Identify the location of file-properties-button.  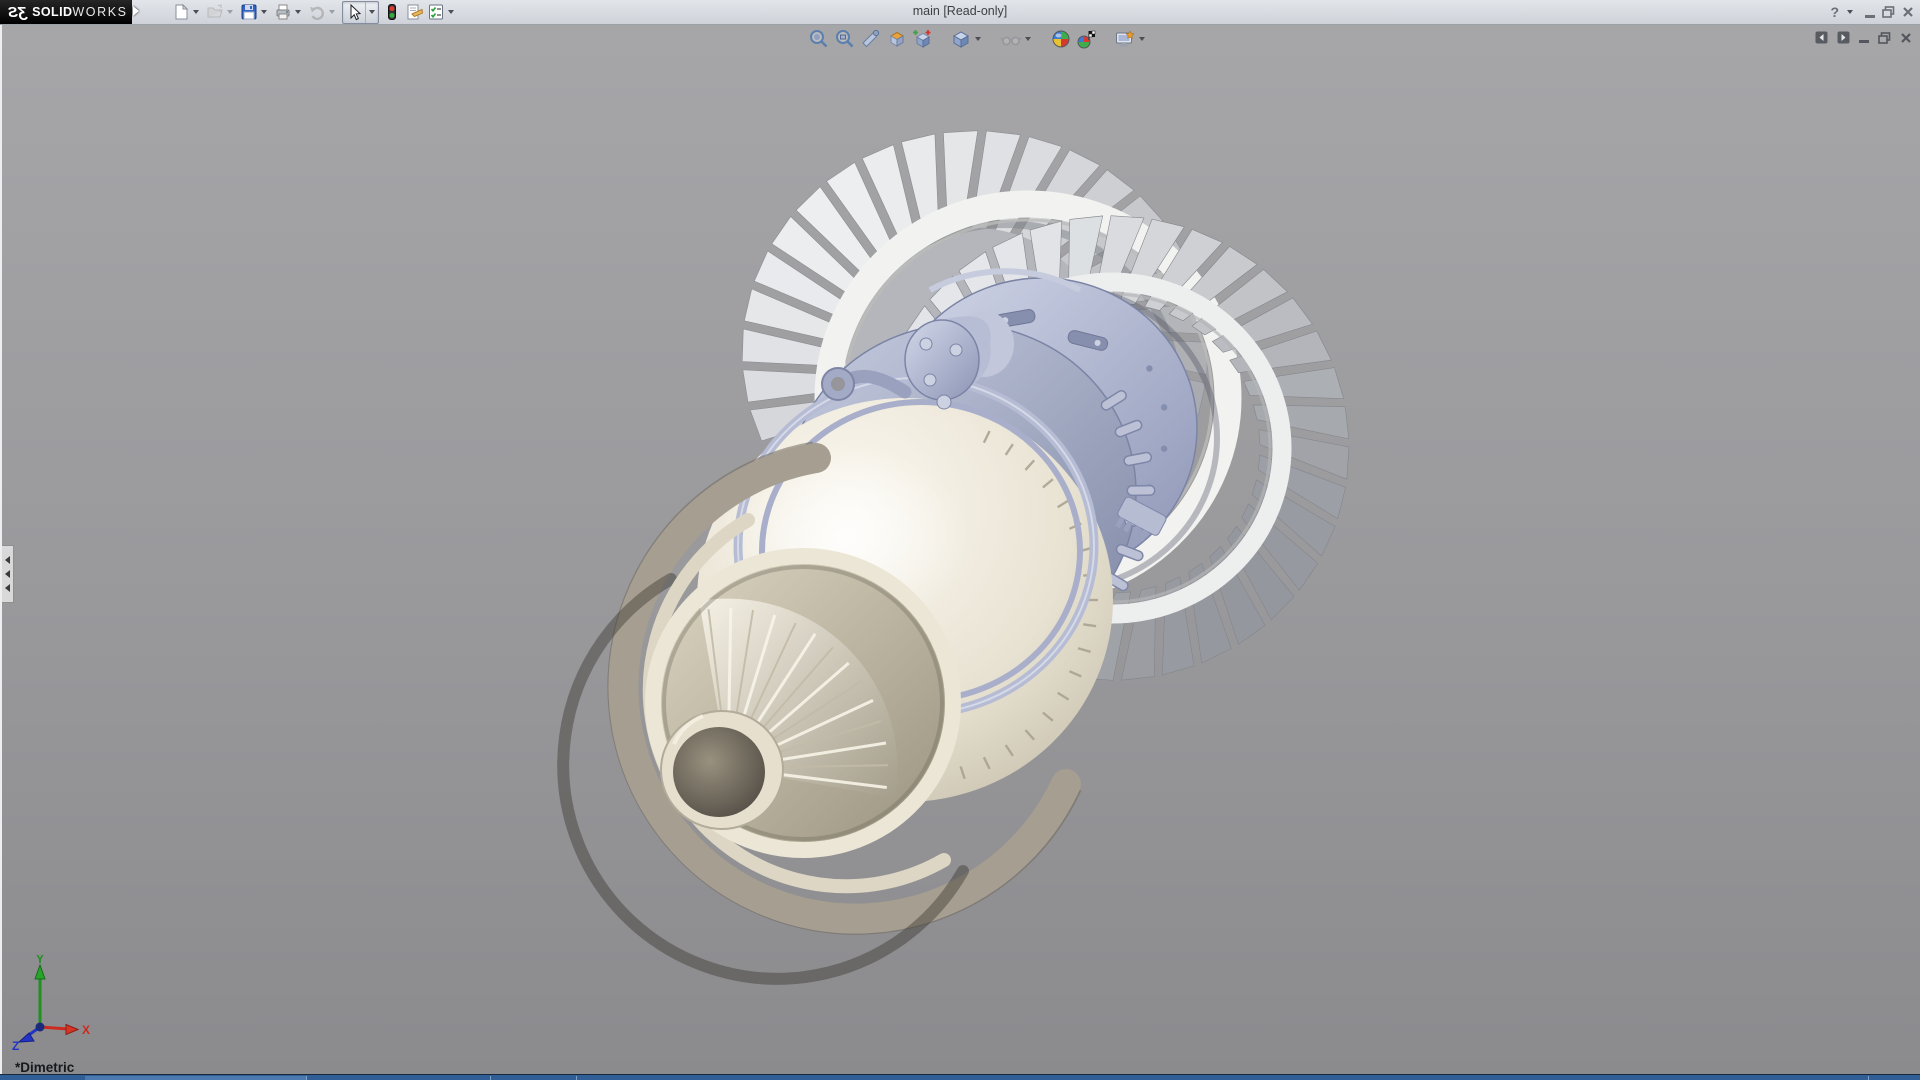
(414, 12).